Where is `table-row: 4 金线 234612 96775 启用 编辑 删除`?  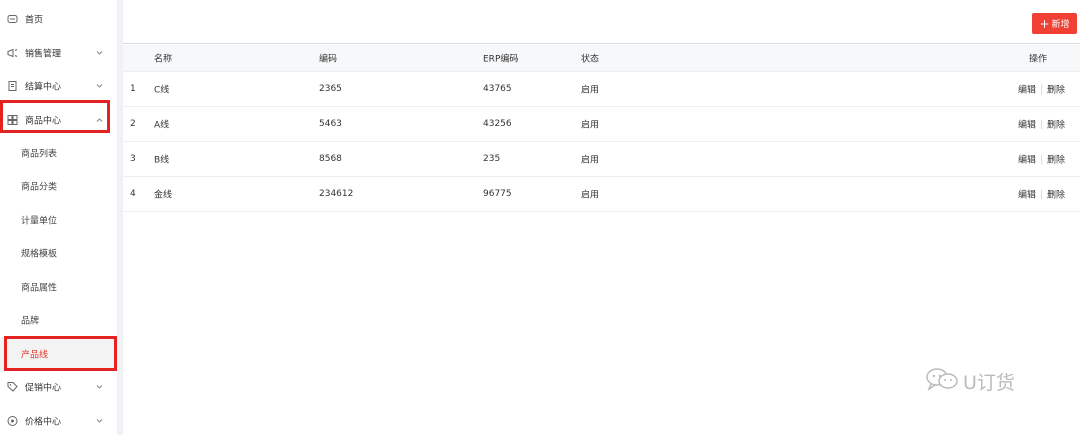 table-row: 4 金线 234612 96775 启用 编辑 删除 is located at coordinates (601, 194).